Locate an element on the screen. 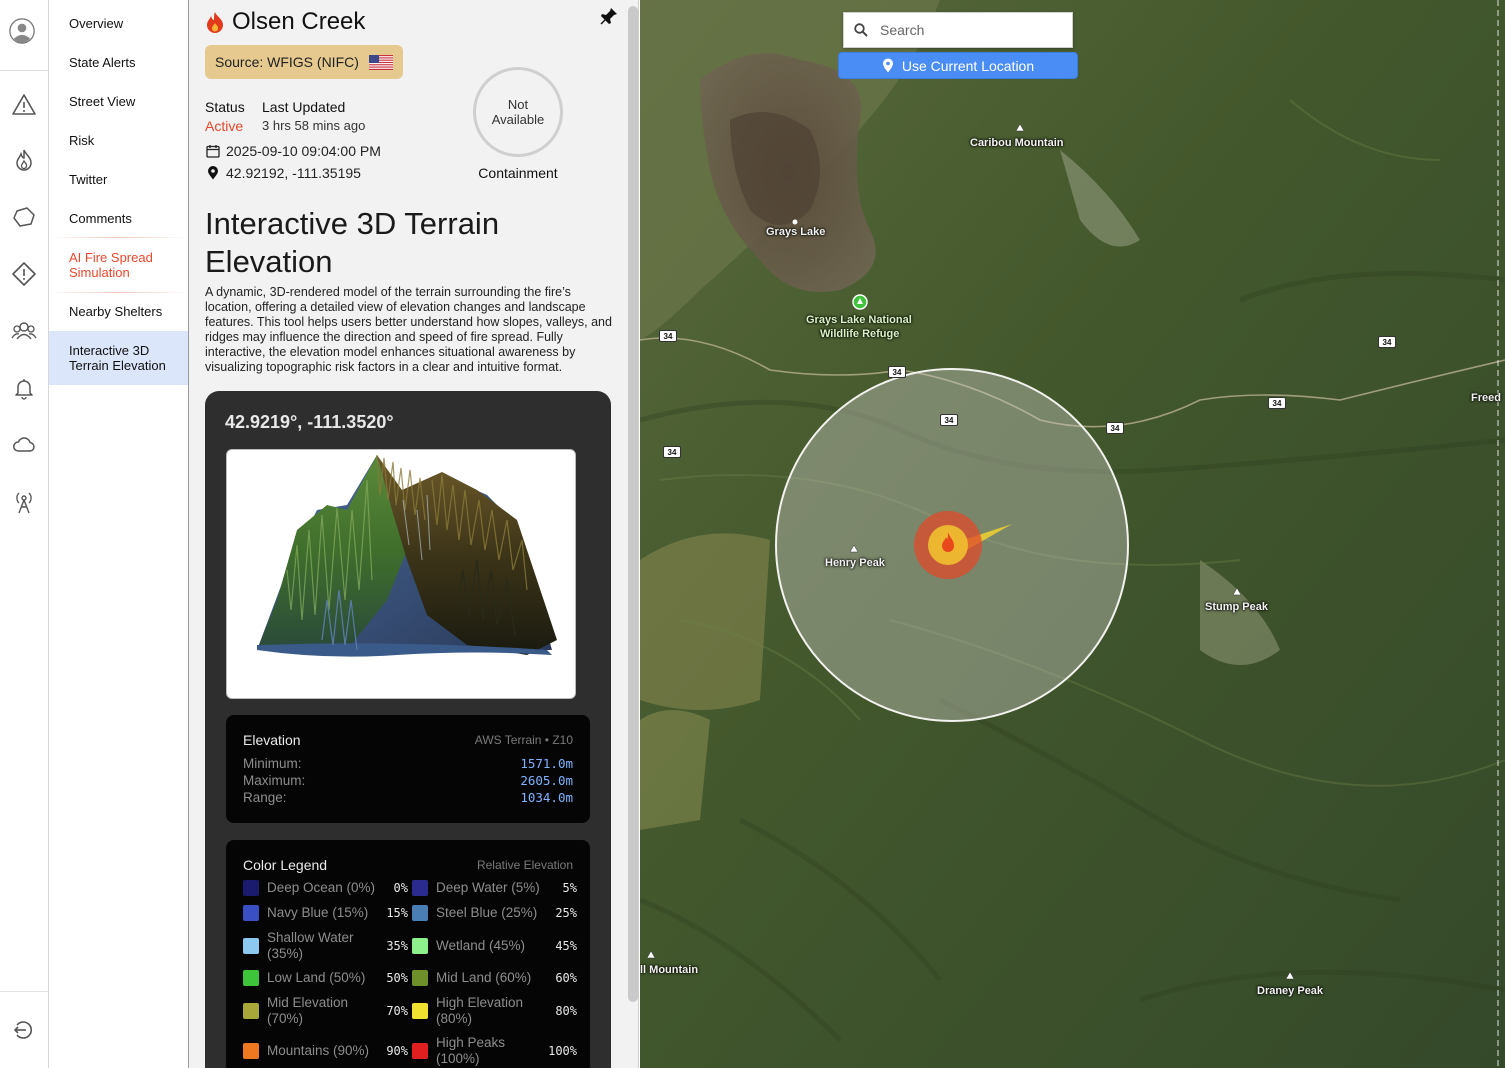 The height and width of the screenshot is (1068, 1505). alert-diamond-icon is located at coordinates (24, 274).